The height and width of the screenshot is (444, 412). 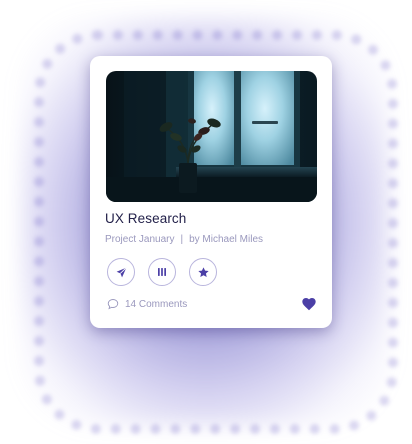 I want to click on card-actions, so click(x=162, y=272).